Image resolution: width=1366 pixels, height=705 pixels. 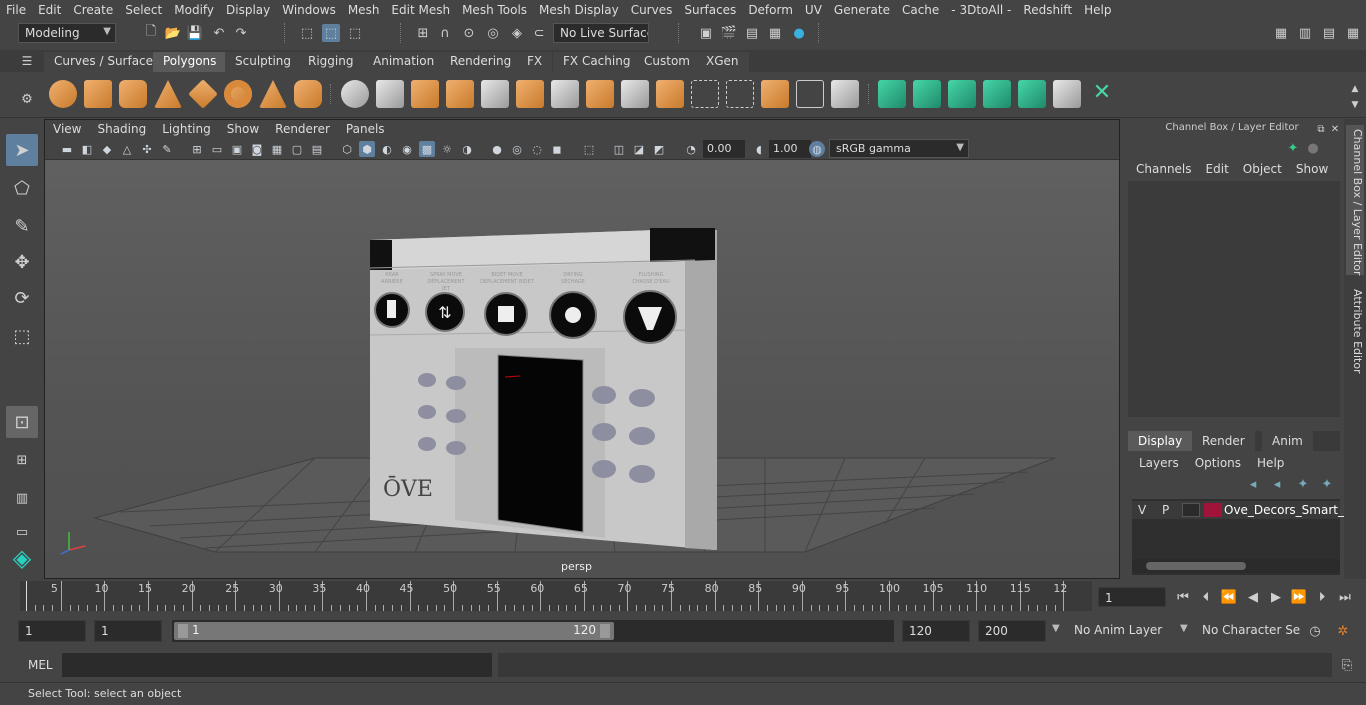 What do you see at coordinates (107, 62) in the screenshot?
I see `shelf-tab-curves-surfaces: Curves / Surfaces` at bounding box center [107, 62].